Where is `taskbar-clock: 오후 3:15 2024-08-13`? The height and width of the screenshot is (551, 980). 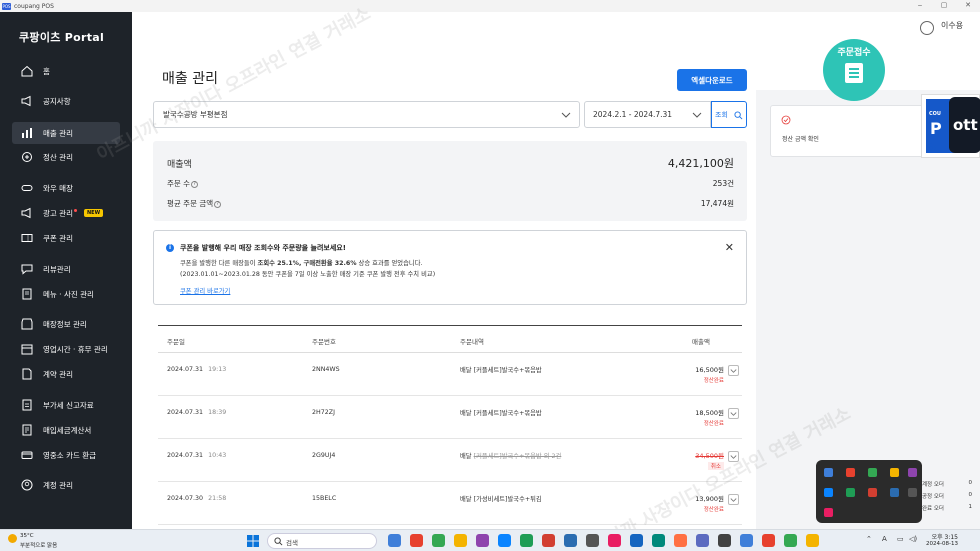
taskbar-clock: 오후 3:15 2024-08-13 is located at coordinates (940, 539).